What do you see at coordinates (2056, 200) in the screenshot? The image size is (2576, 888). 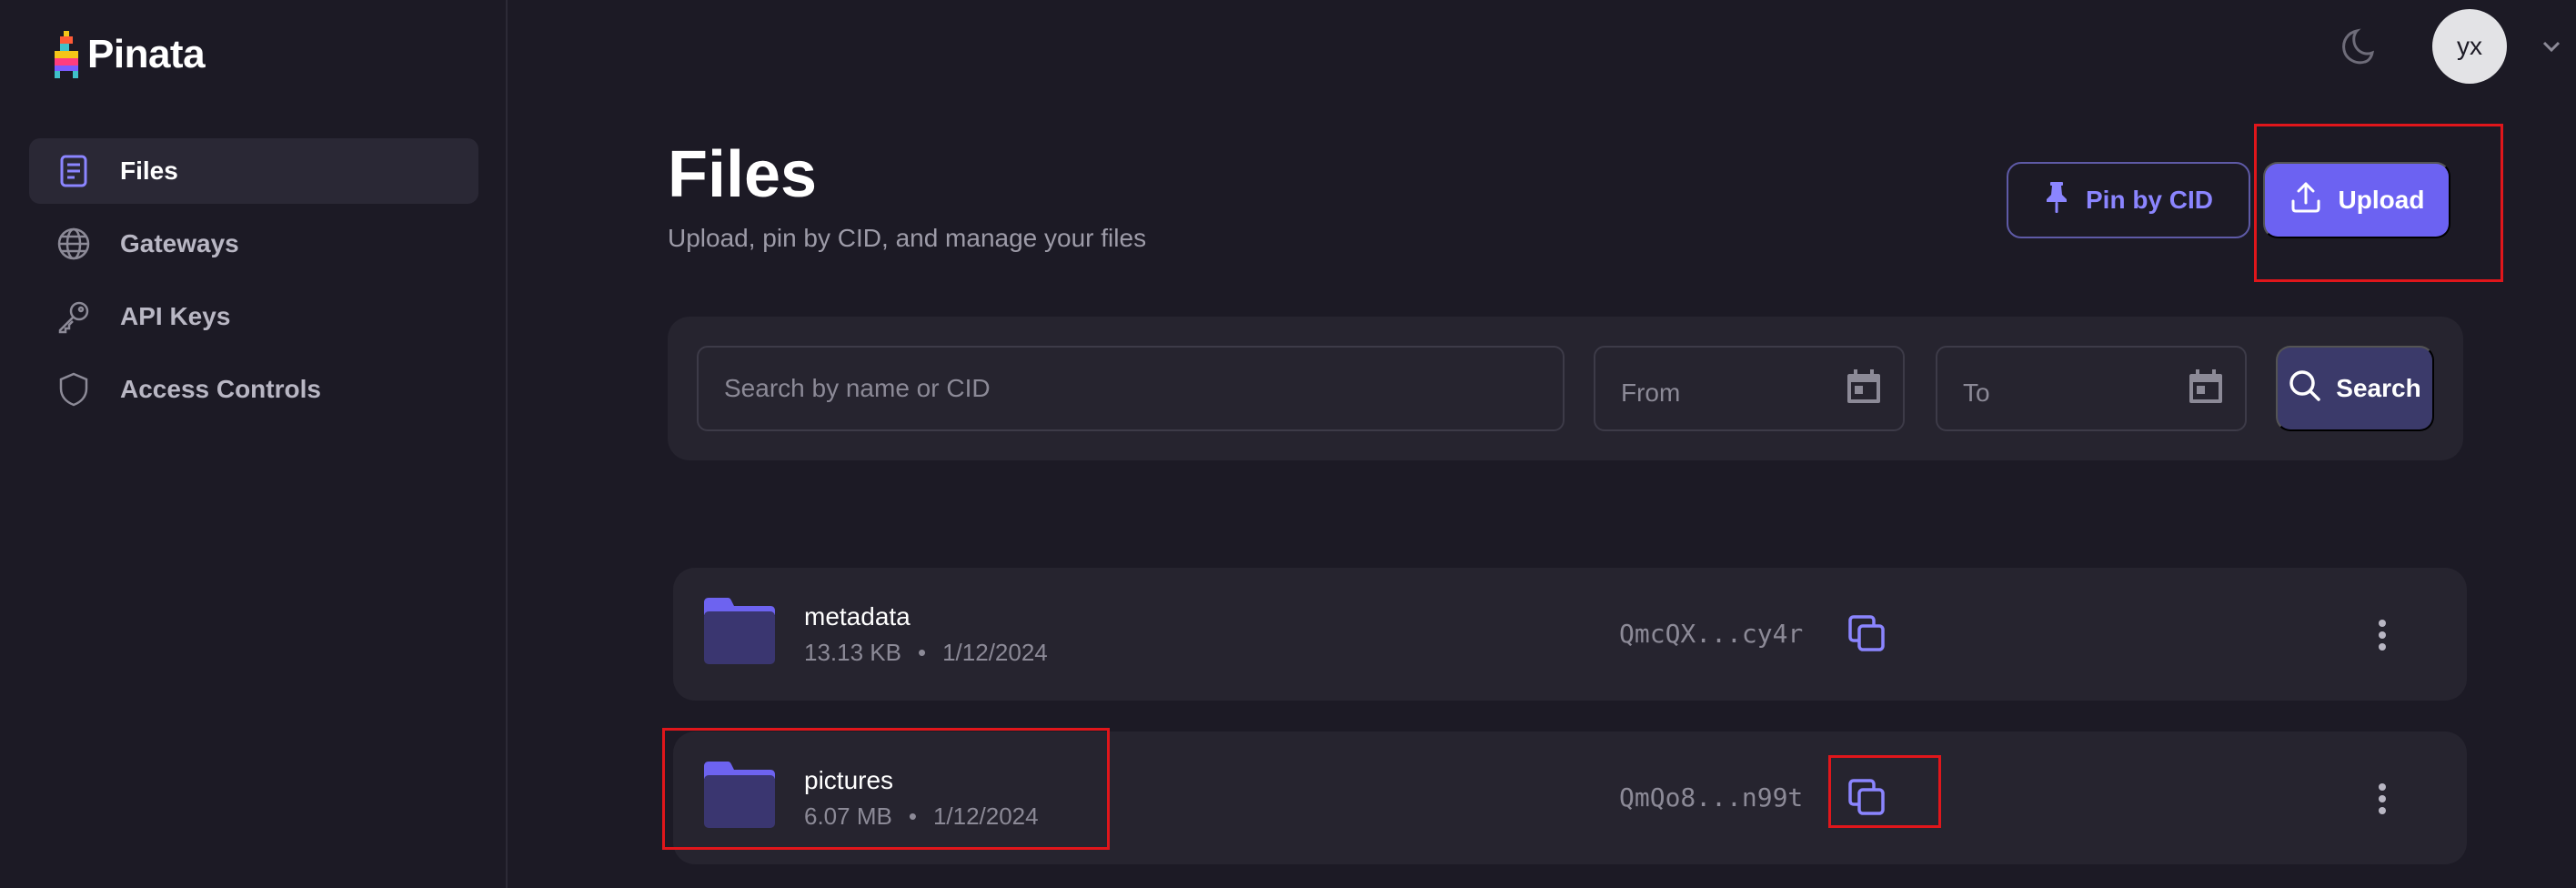 I see `pin-icon` at bounding box center [2056, 200].